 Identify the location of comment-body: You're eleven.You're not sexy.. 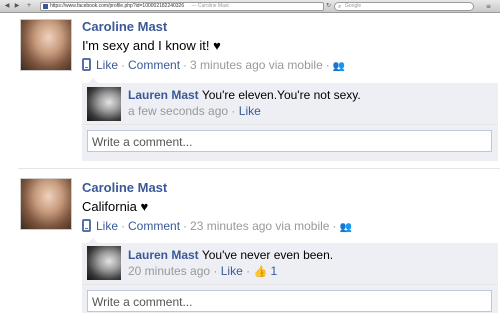
(281, 95).